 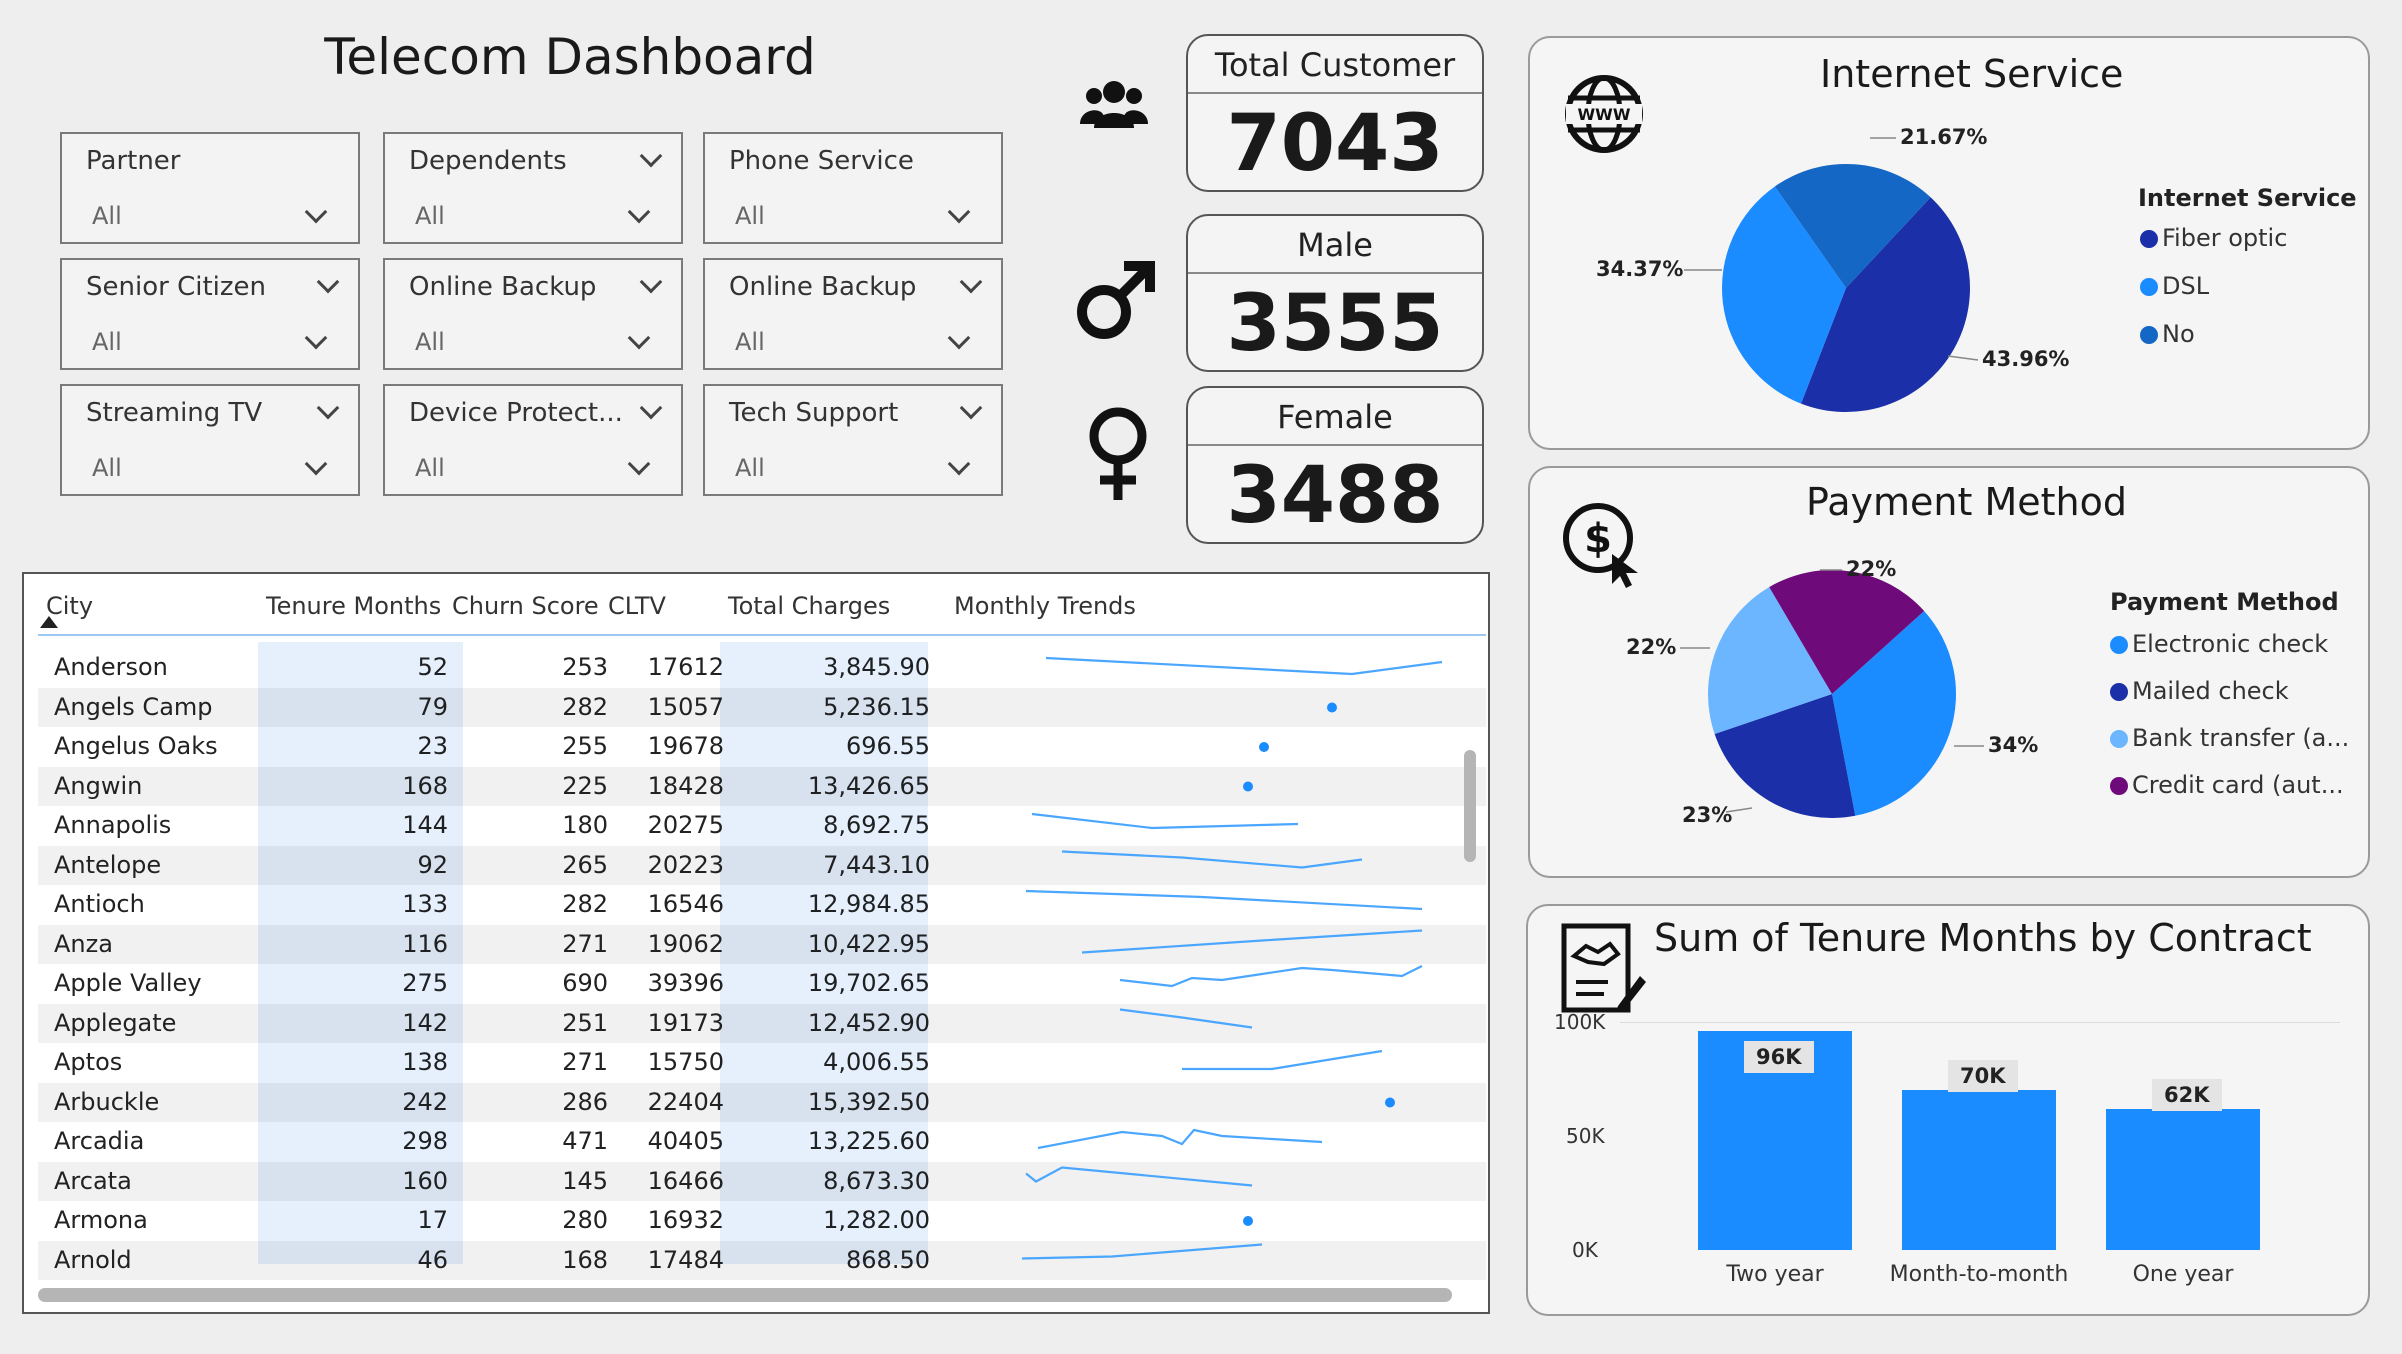 I want to click on horizontal-scrollbar, so click(x=745, y=1295).